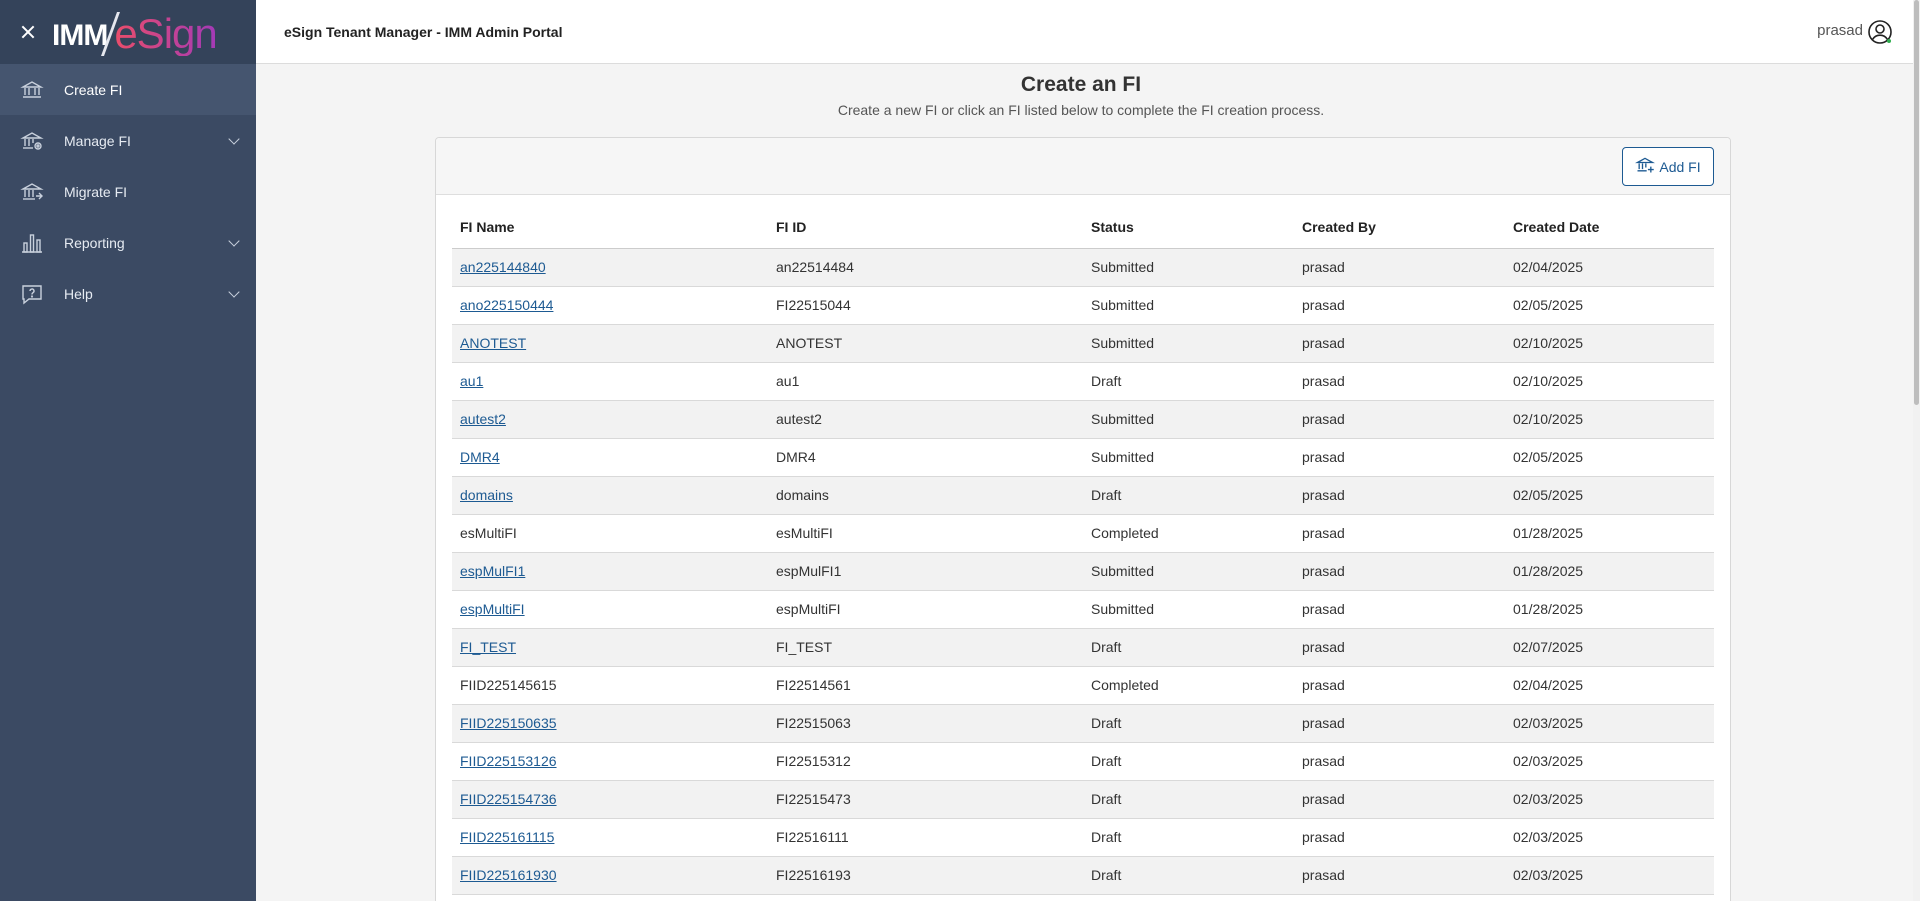 Image resolution: width=1920 pixels, height=901 pixels. What do you see at coordinates (610, 267) in the screenshot?
I see `fi-name-cell: an225144840` at bounding box center [610, 267].